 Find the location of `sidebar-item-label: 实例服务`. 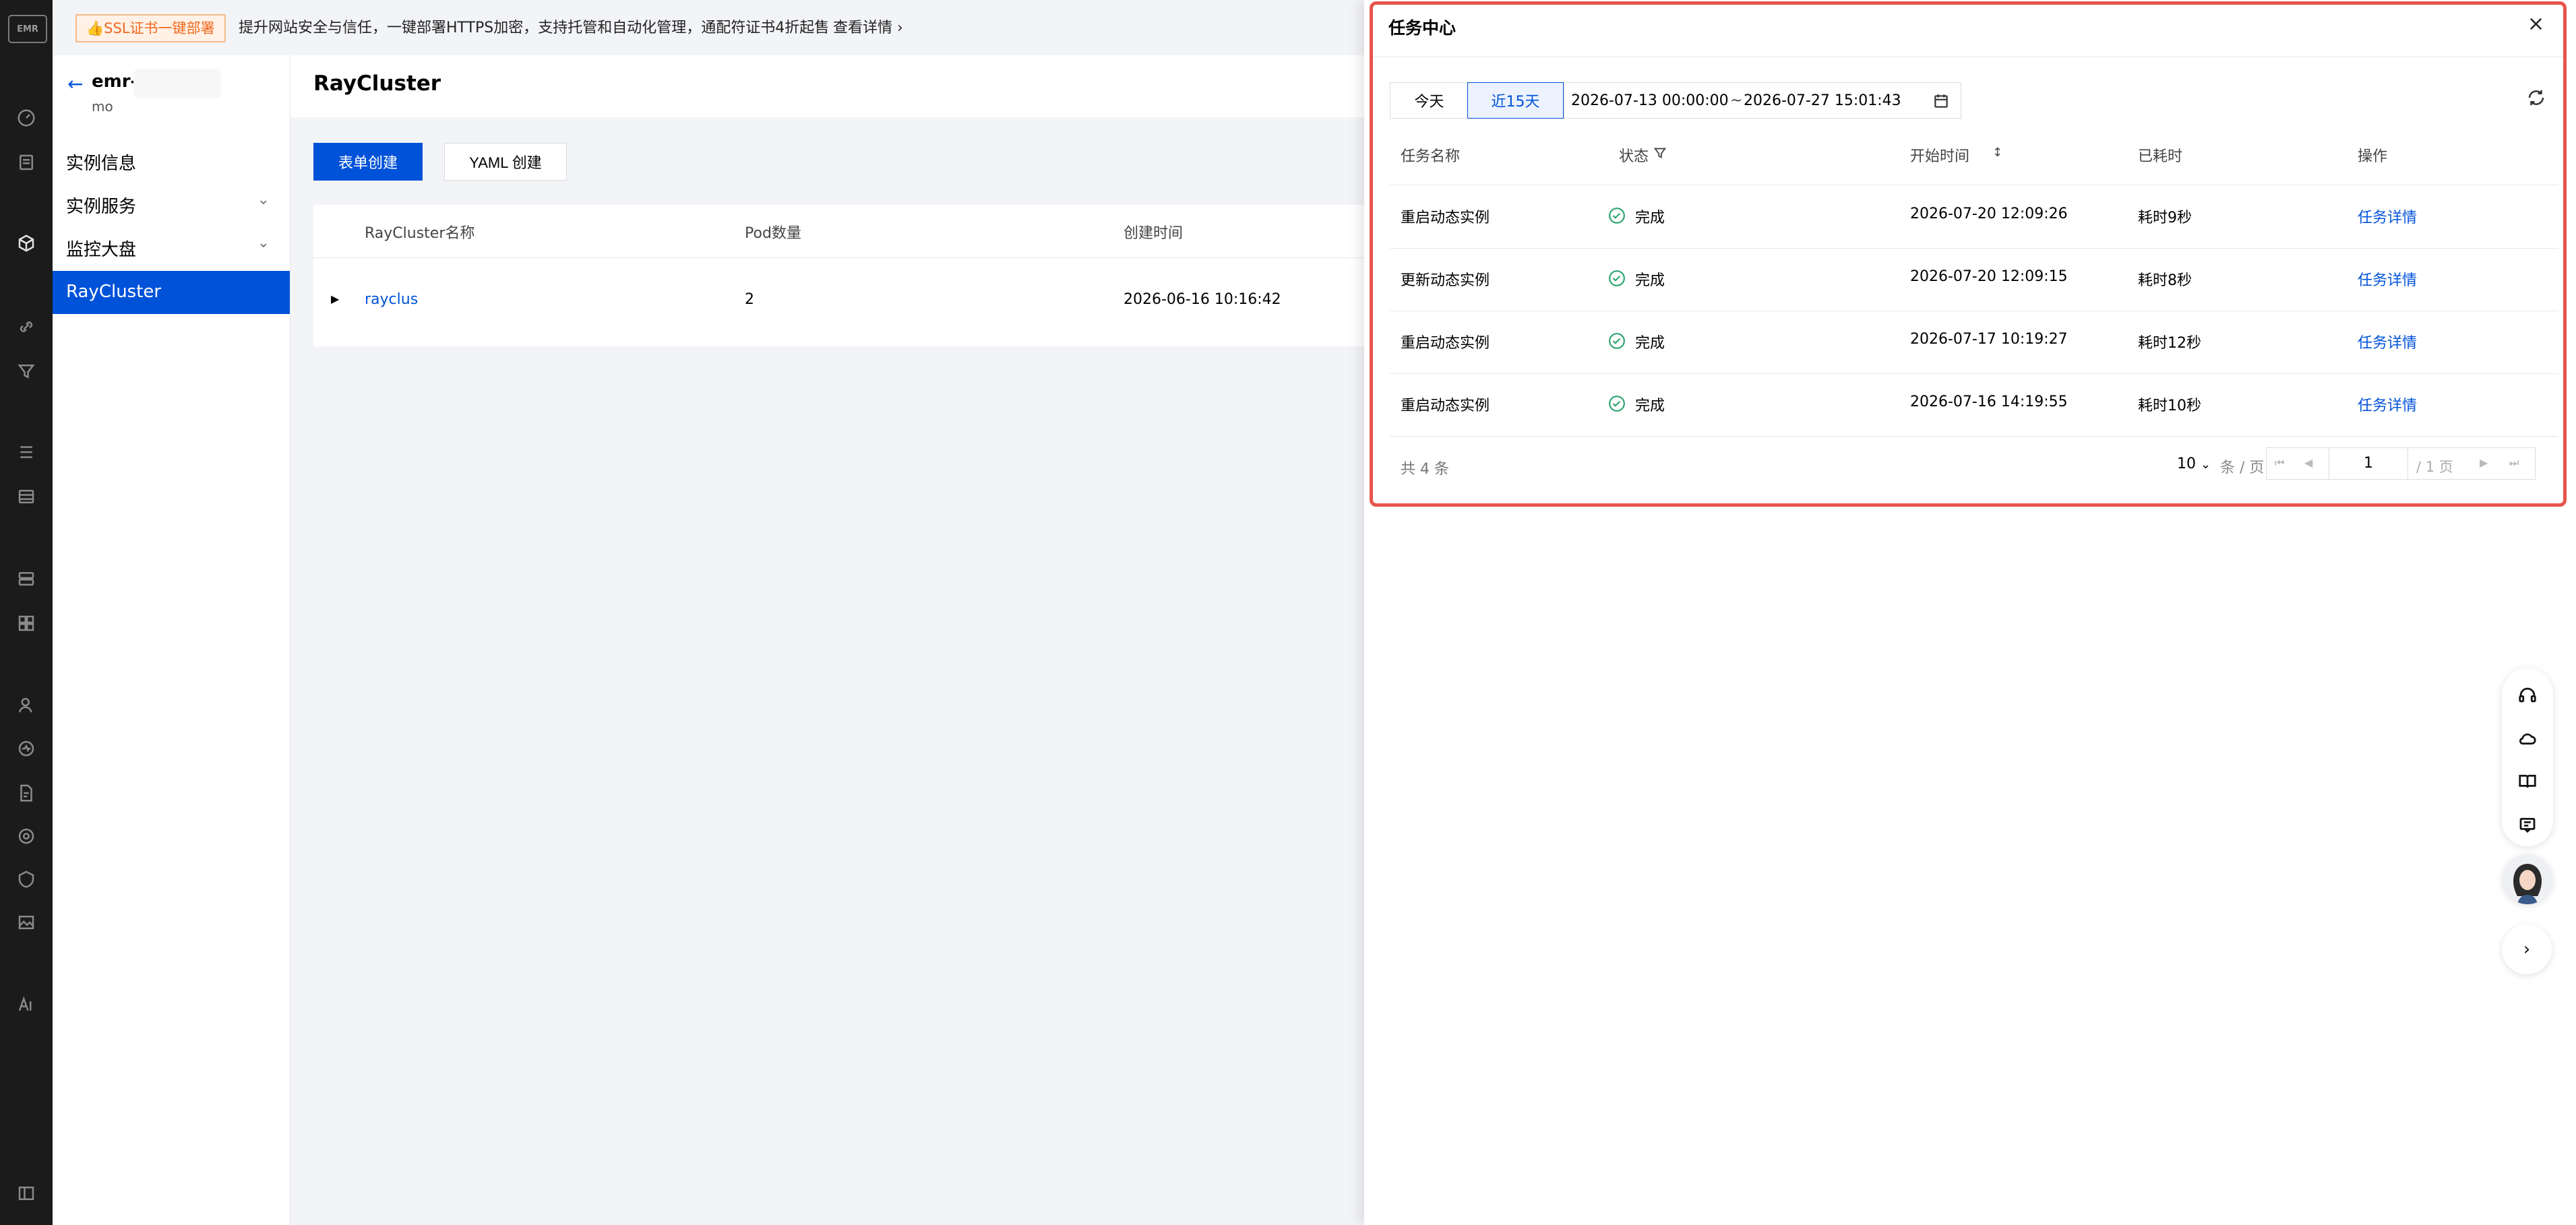

sidebar-item-label: 实例服务 is located at coordinates (102, 207).